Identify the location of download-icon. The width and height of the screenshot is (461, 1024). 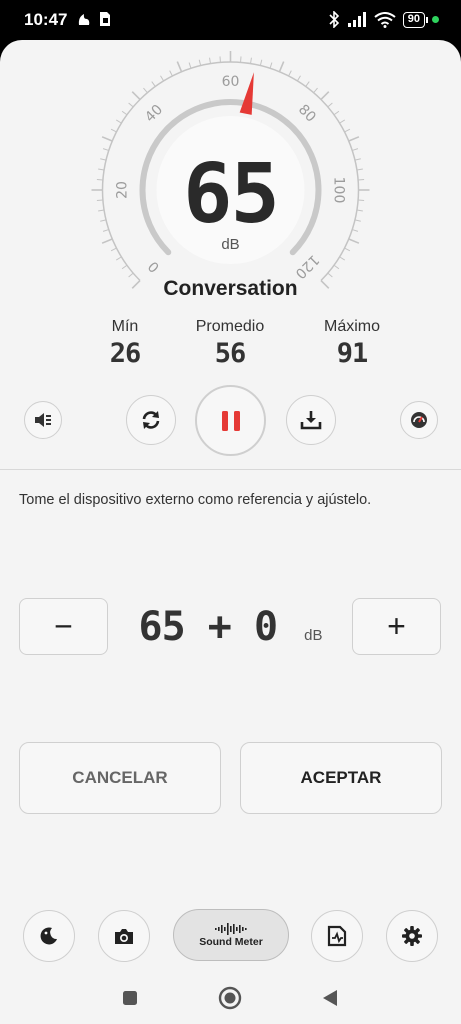
(311, 420).